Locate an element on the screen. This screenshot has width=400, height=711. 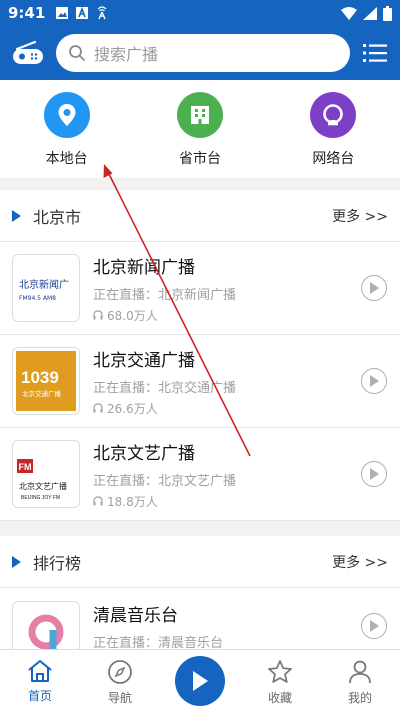
category-label: 省市台 is located at coordinates (199, 159).